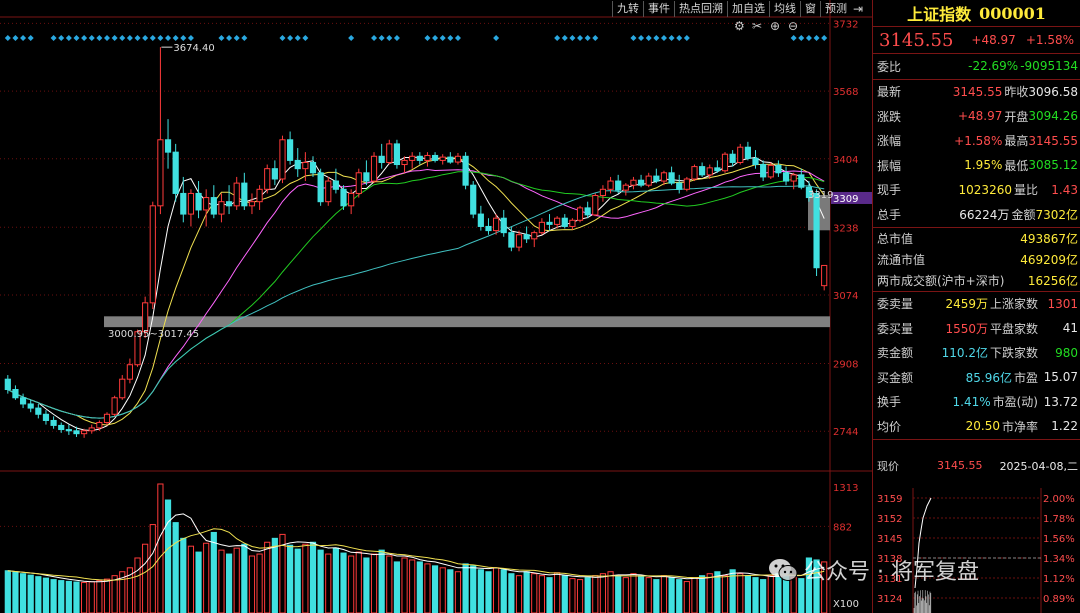 The image size is (1080, 613). Describe the element at coordinates (775, 26) in the screenshot. I see `zoom-in-icon: ⊕` at that location.